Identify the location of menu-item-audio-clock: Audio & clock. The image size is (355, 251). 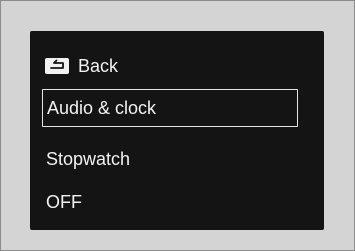
(170, 108).